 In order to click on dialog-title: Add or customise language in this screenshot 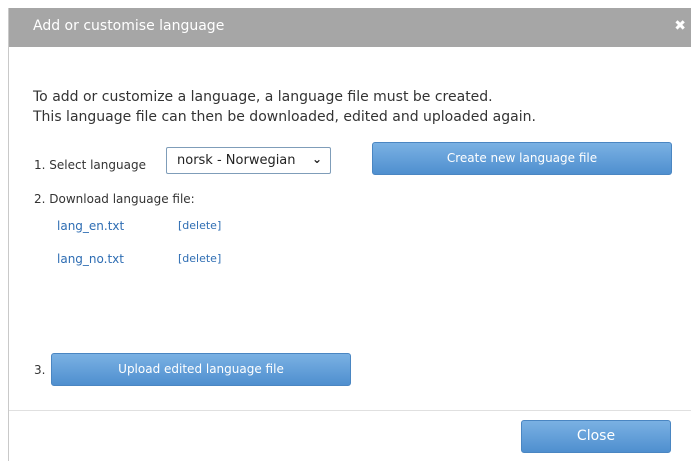, I will do `click(129, 26)`.